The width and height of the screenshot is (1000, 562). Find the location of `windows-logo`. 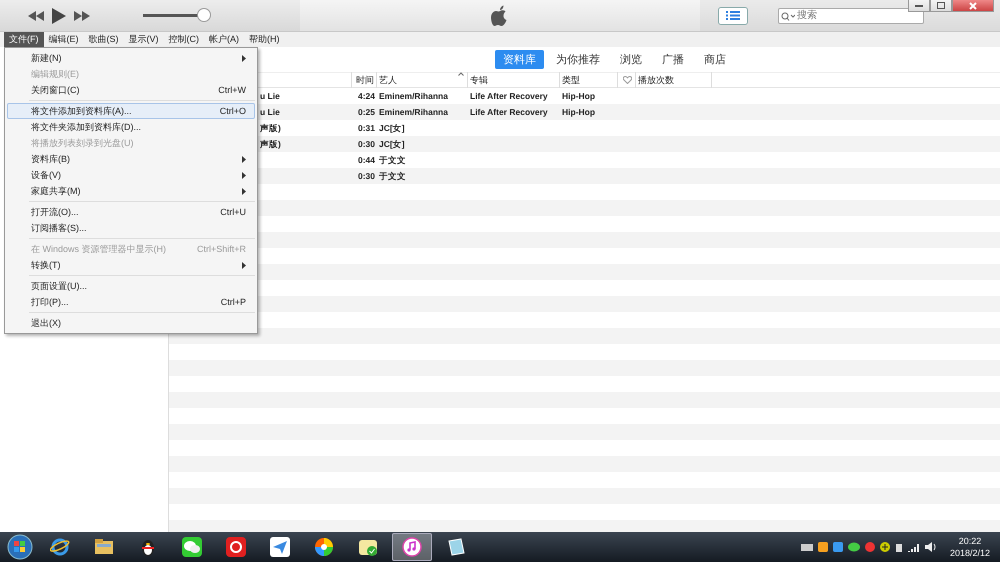

windows-logo is located at coordinates (20, 547).